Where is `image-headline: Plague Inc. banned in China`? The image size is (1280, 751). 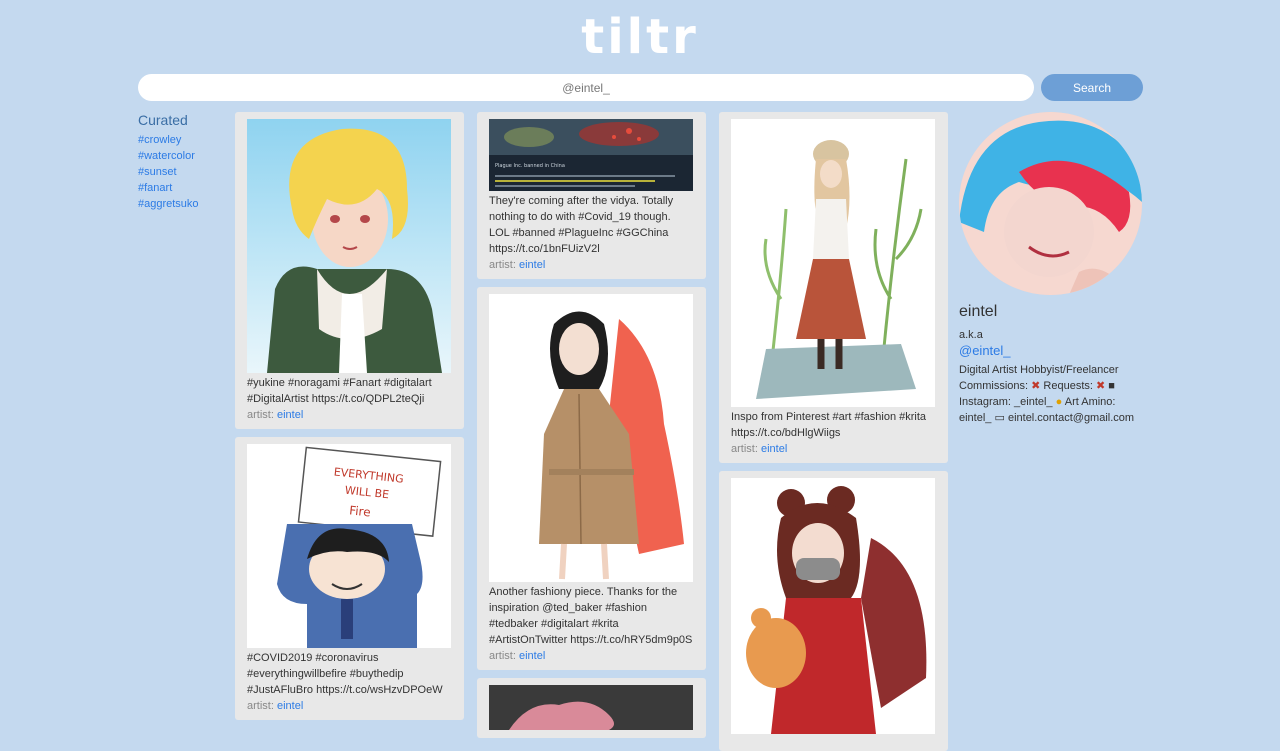 image-headline: Plague Inc. banned in China is located at coordinates (530, 166).